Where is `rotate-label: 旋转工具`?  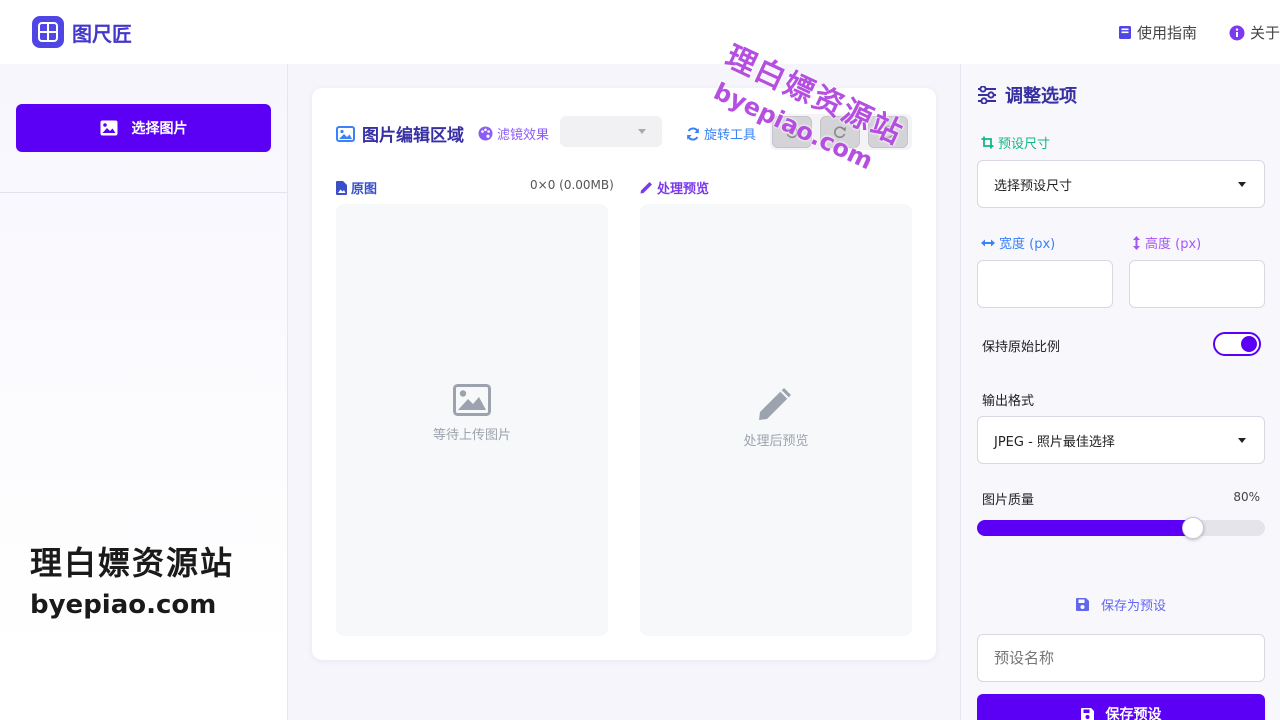
rotate-label: 旋转工具 is located at coordinates (721, 133).